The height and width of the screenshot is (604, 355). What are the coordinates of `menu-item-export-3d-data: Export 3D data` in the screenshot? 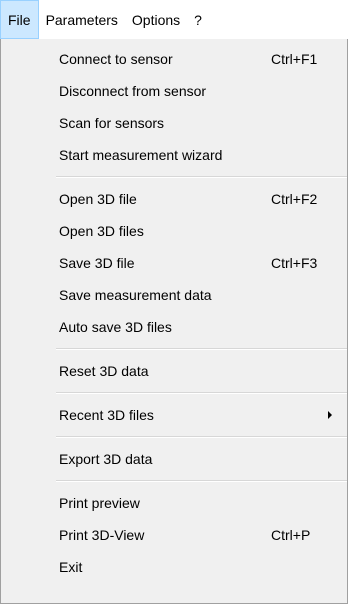 It's located at (174, 459).